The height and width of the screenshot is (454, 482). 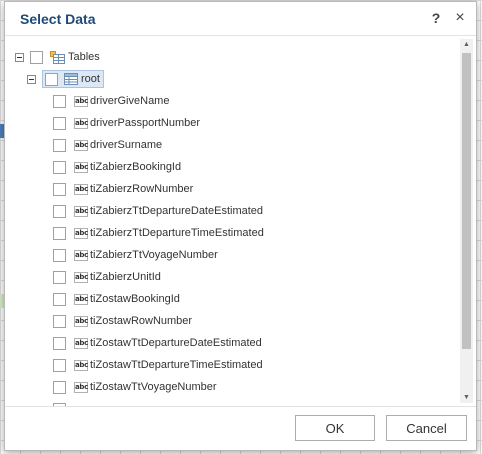 I want to click on tree-row-root: root, so click(x=65, y=79).